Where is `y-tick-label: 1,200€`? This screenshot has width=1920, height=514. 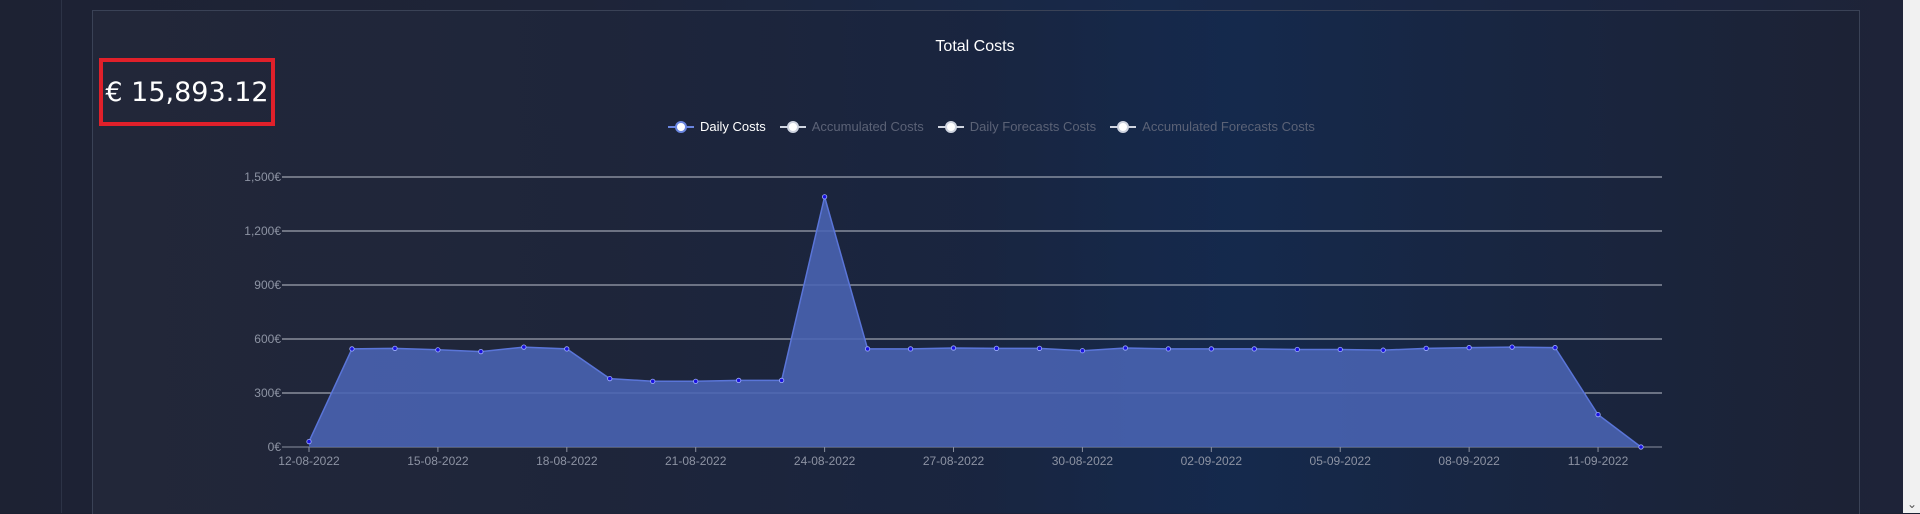
y-tick-label: 1,200€ is located at coordinates (262, 231).